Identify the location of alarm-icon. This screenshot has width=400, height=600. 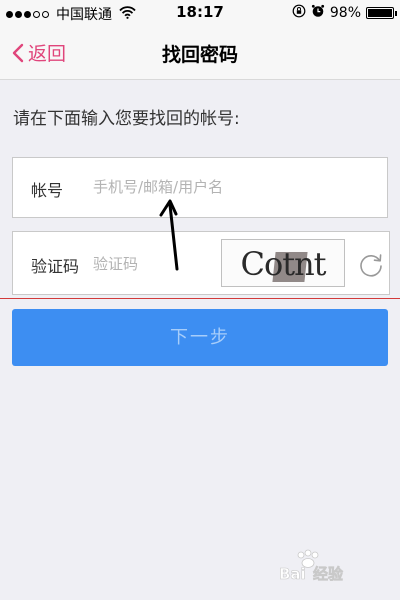
(318, 13).